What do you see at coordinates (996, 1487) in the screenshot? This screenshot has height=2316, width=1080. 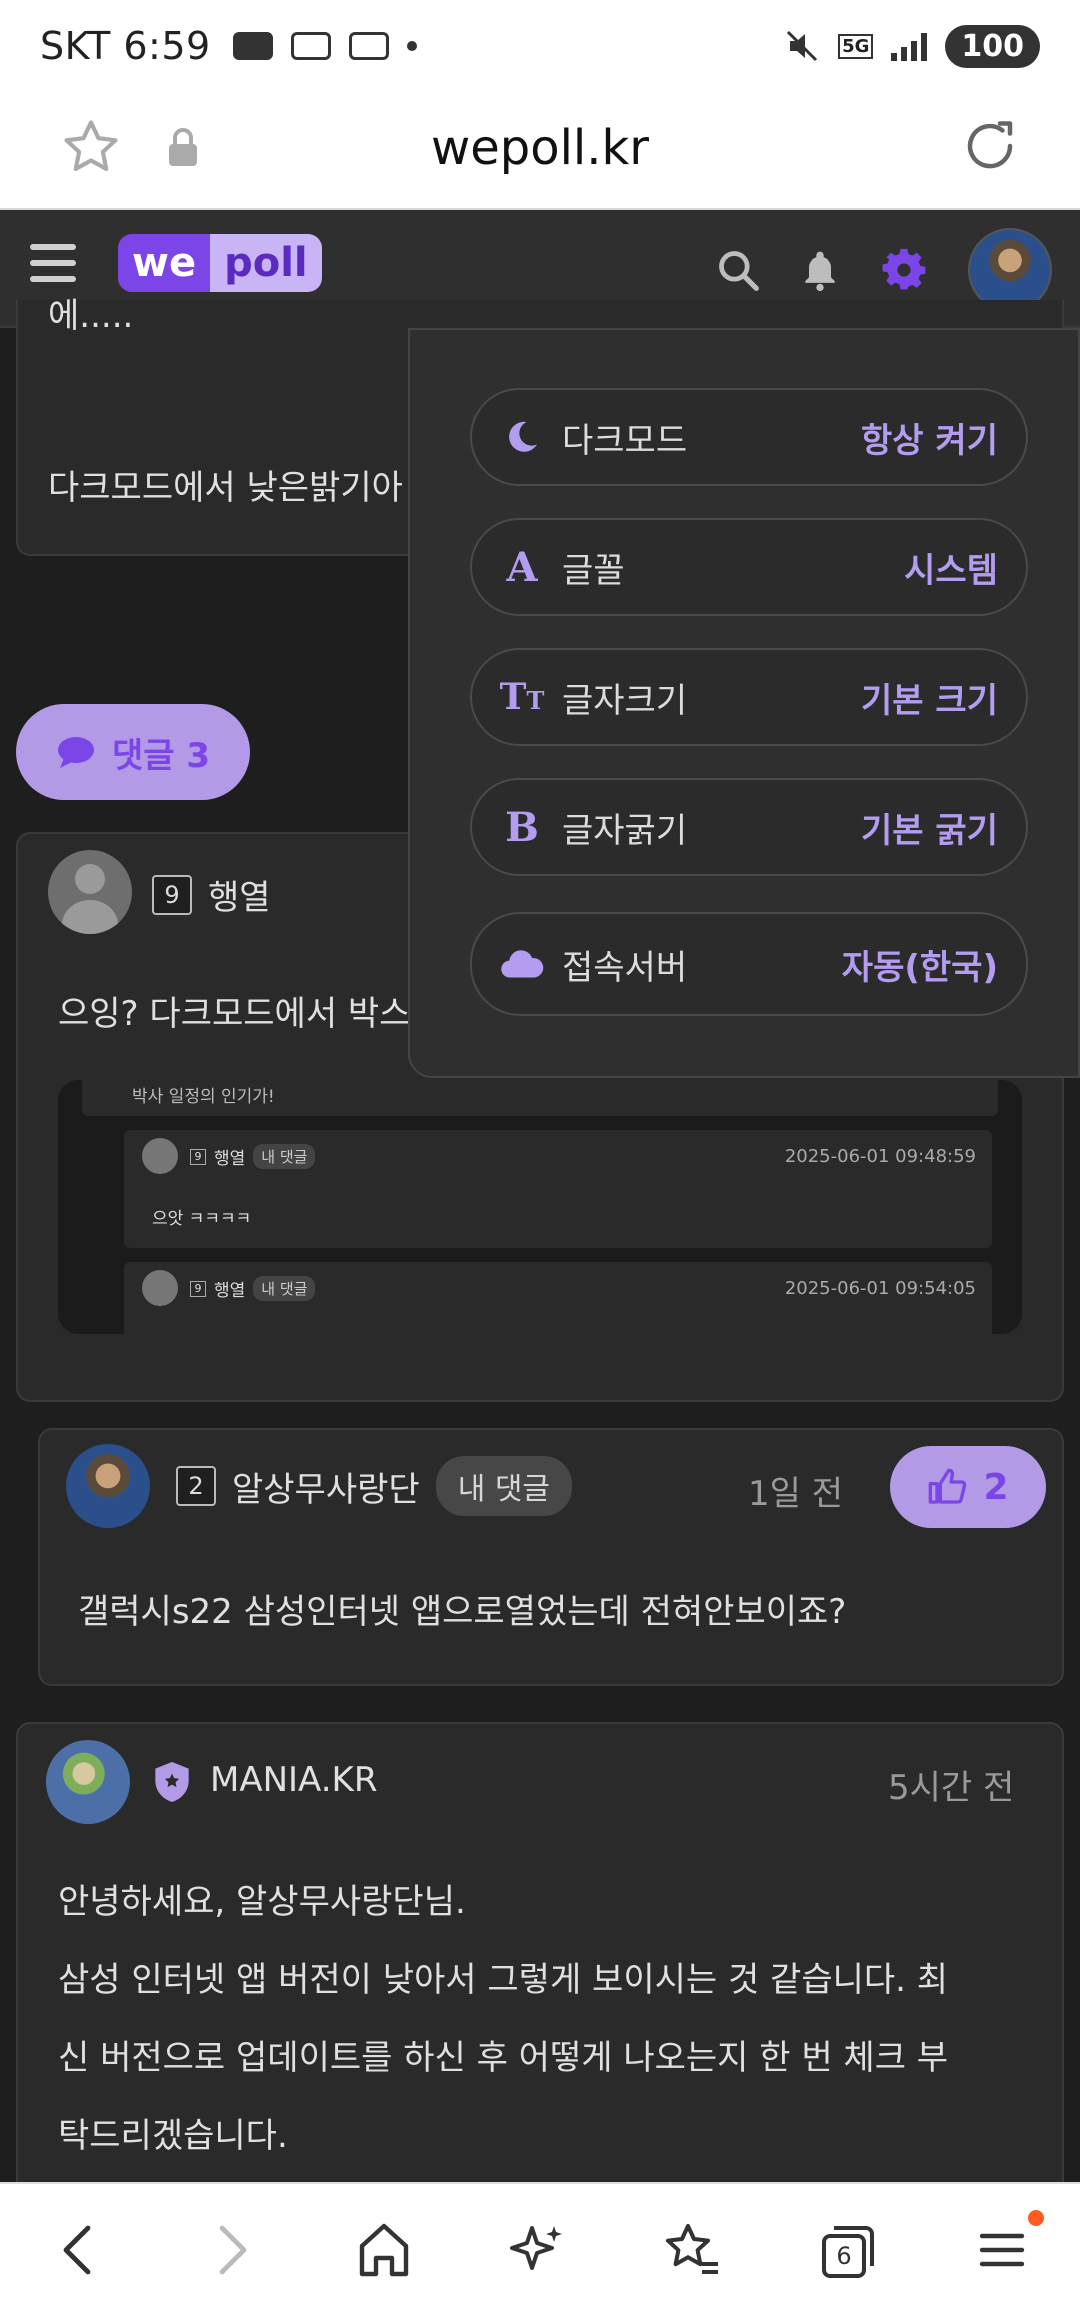 I see `like-count: 2` at bounding box center [996, 1487].